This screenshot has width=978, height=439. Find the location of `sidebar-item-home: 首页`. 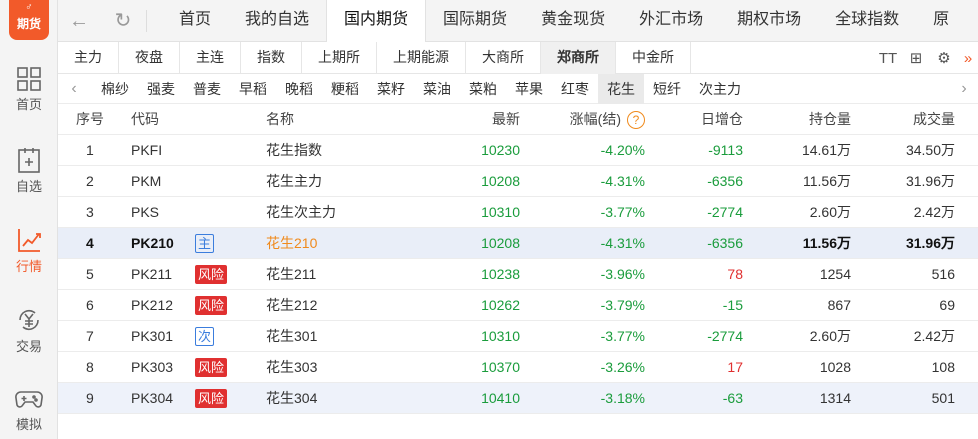

sidebar-item-home: 首页 is located at coordinates (29, 97).